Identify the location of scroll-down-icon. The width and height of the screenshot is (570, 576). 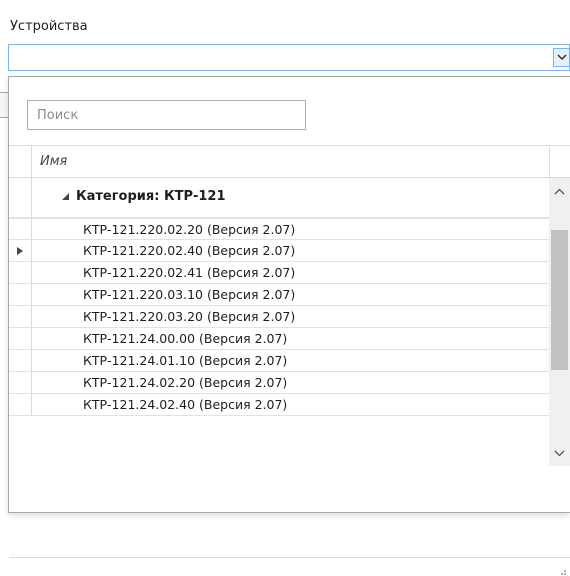
(559, 453).